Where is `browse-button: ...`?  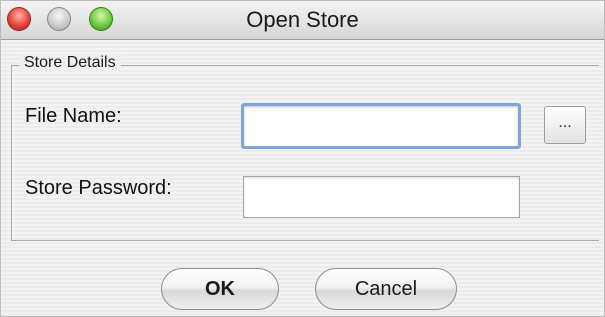 browse-button: ... is located at coordinates (565, 125).